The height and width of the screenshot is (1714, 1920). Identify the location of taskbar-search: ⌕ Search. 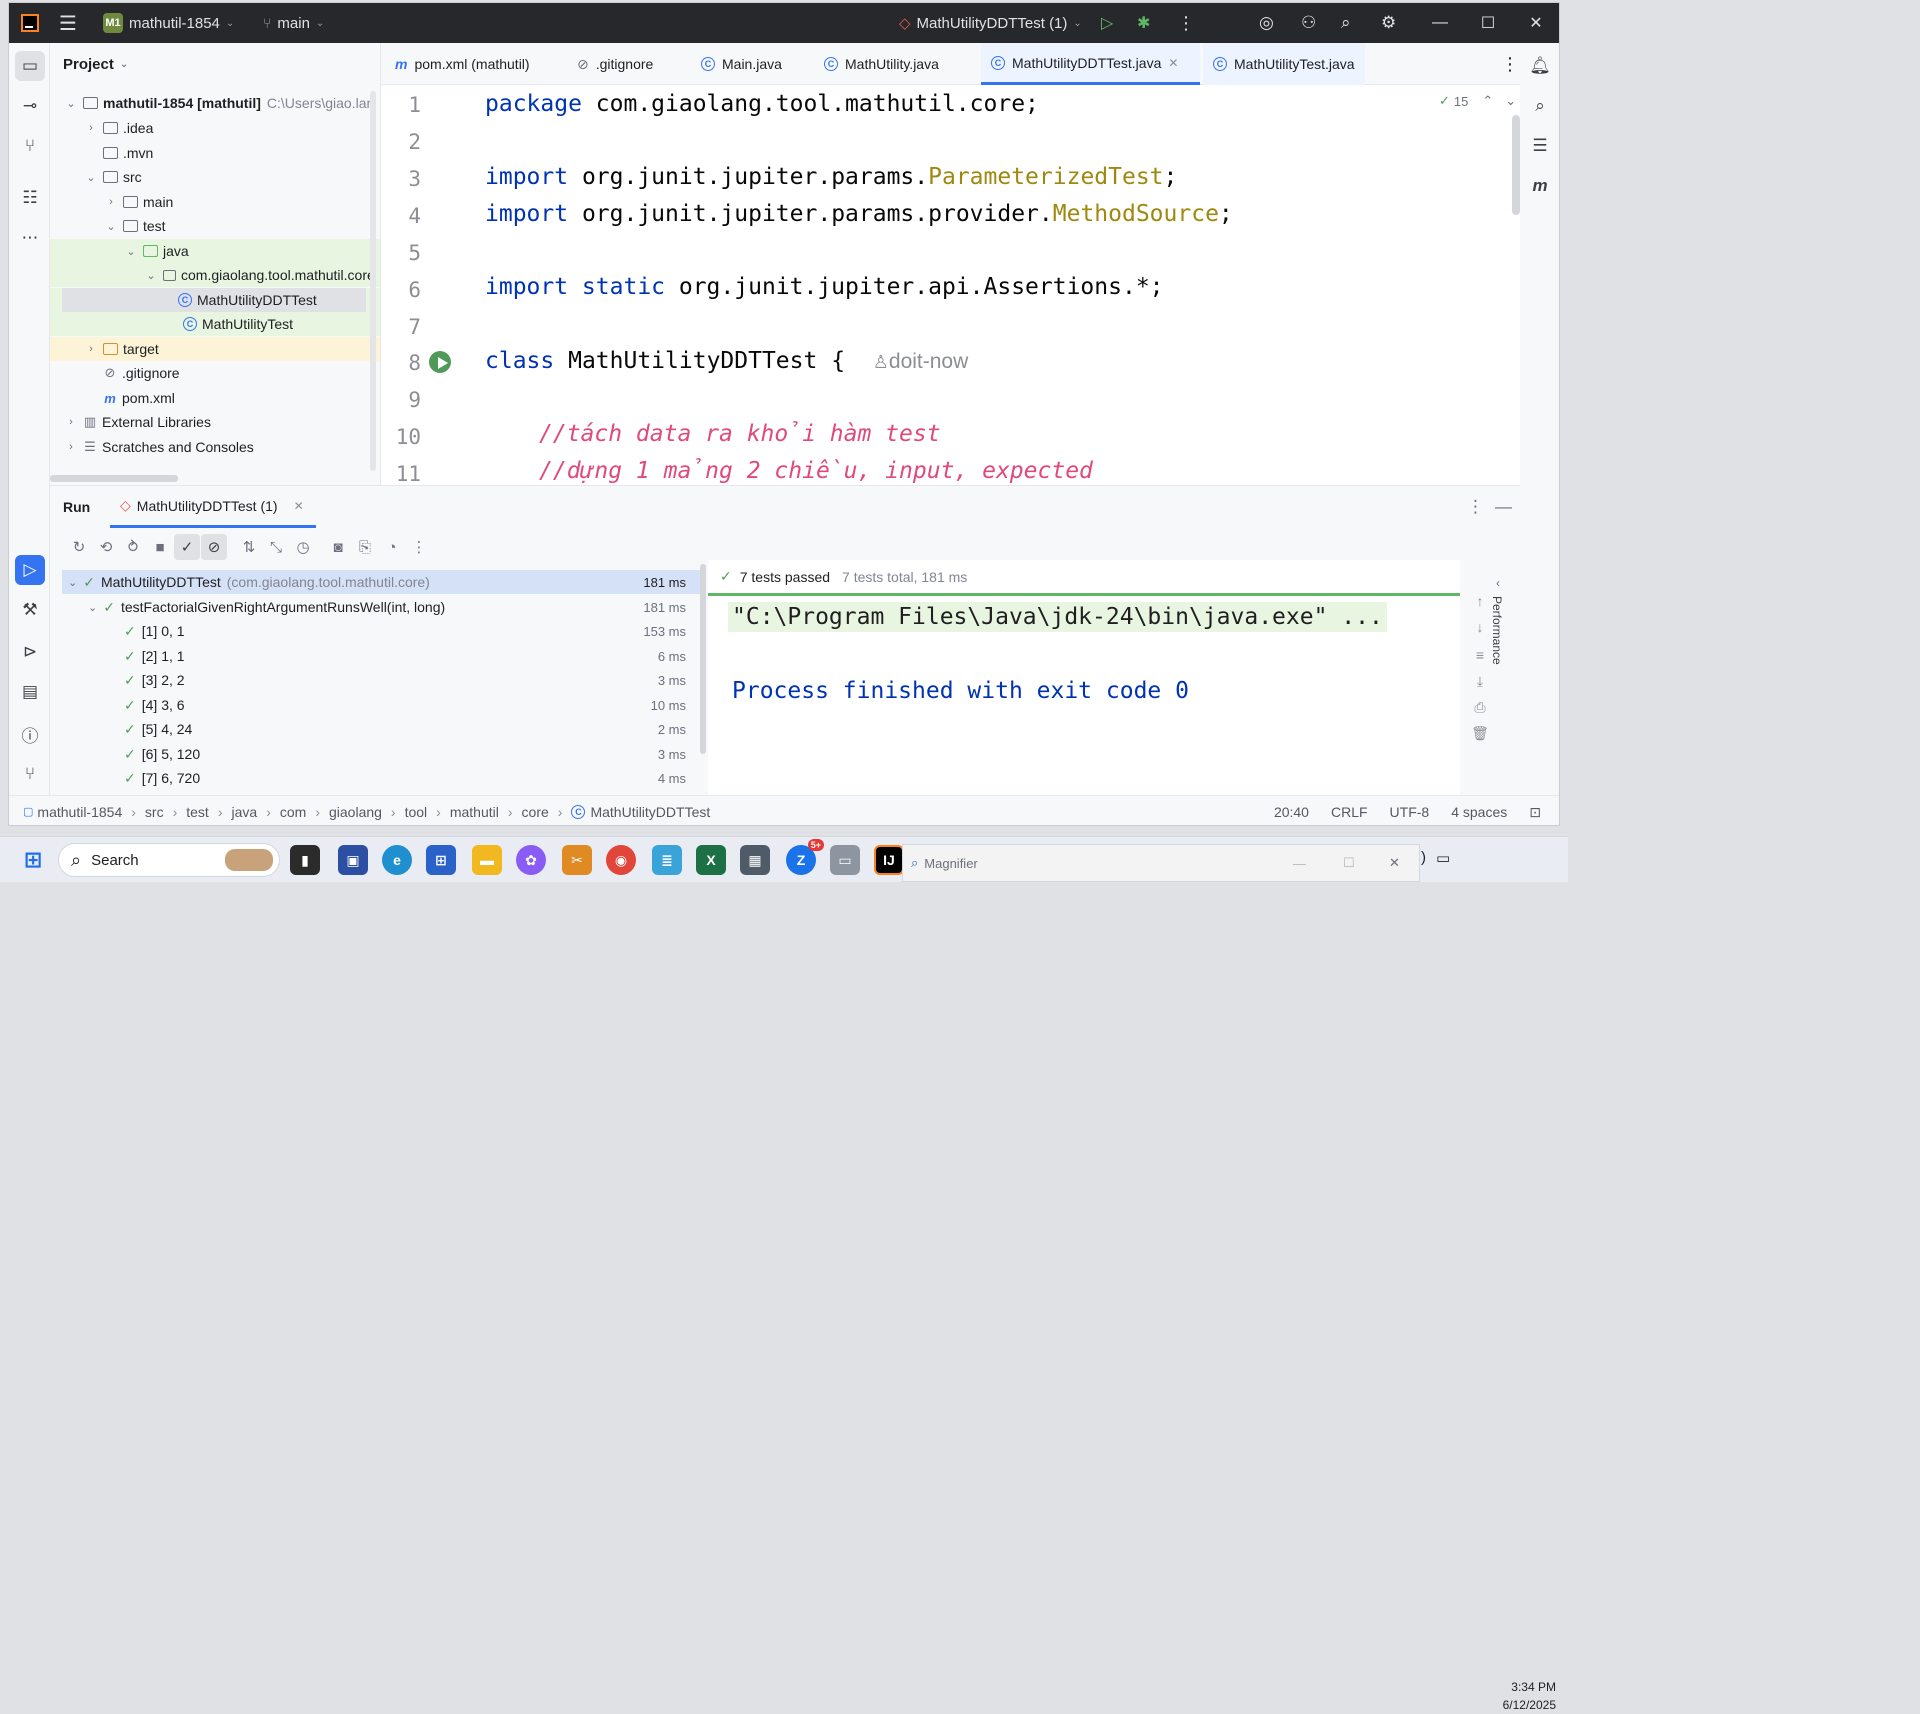
(169, 860).